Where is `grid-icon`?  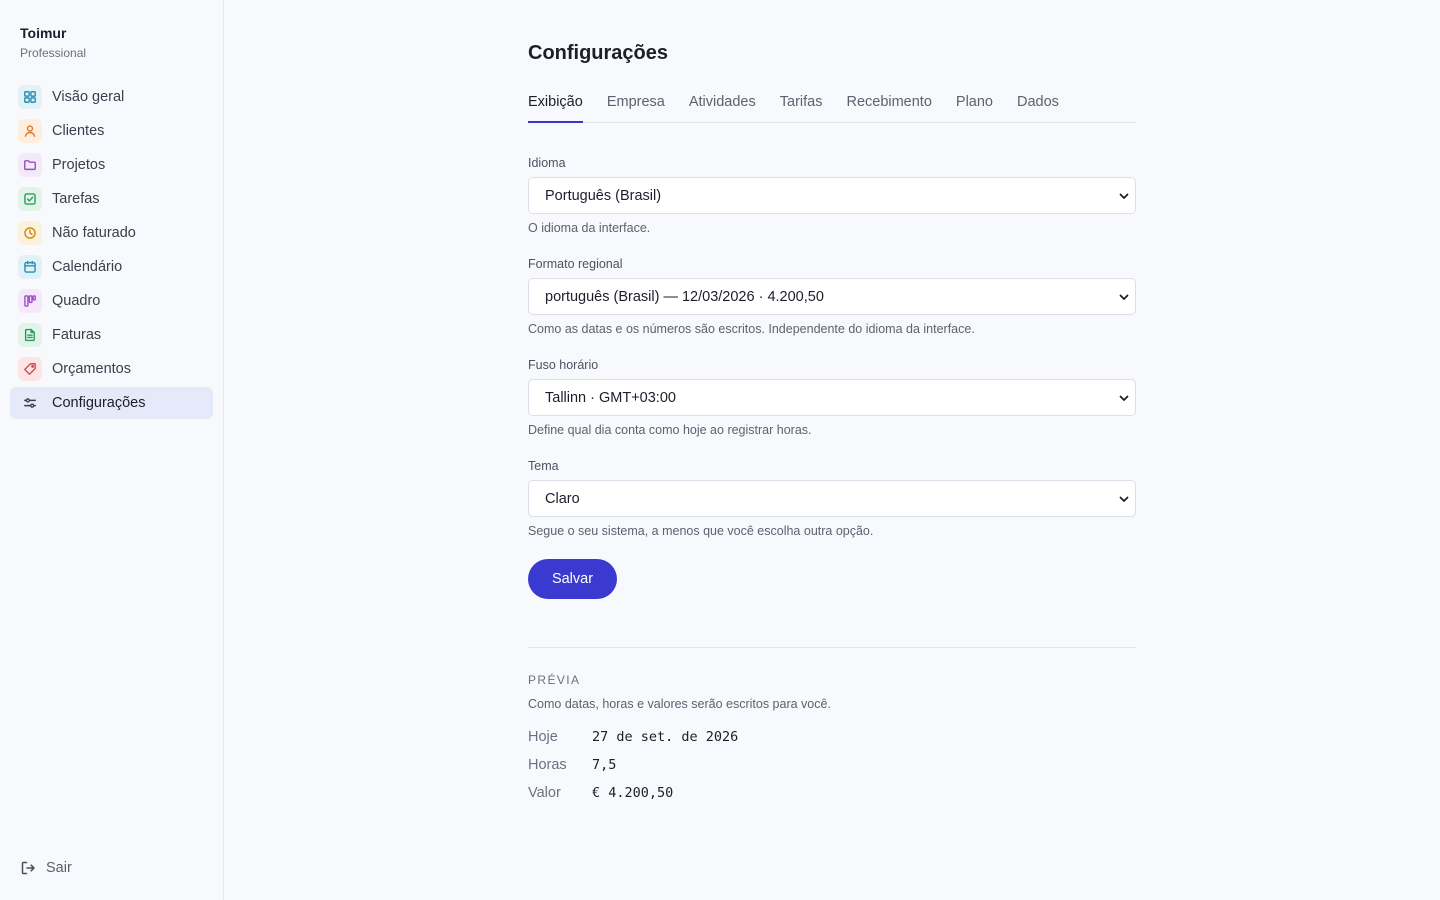 grid-icon is located at coordinates (30, 97).